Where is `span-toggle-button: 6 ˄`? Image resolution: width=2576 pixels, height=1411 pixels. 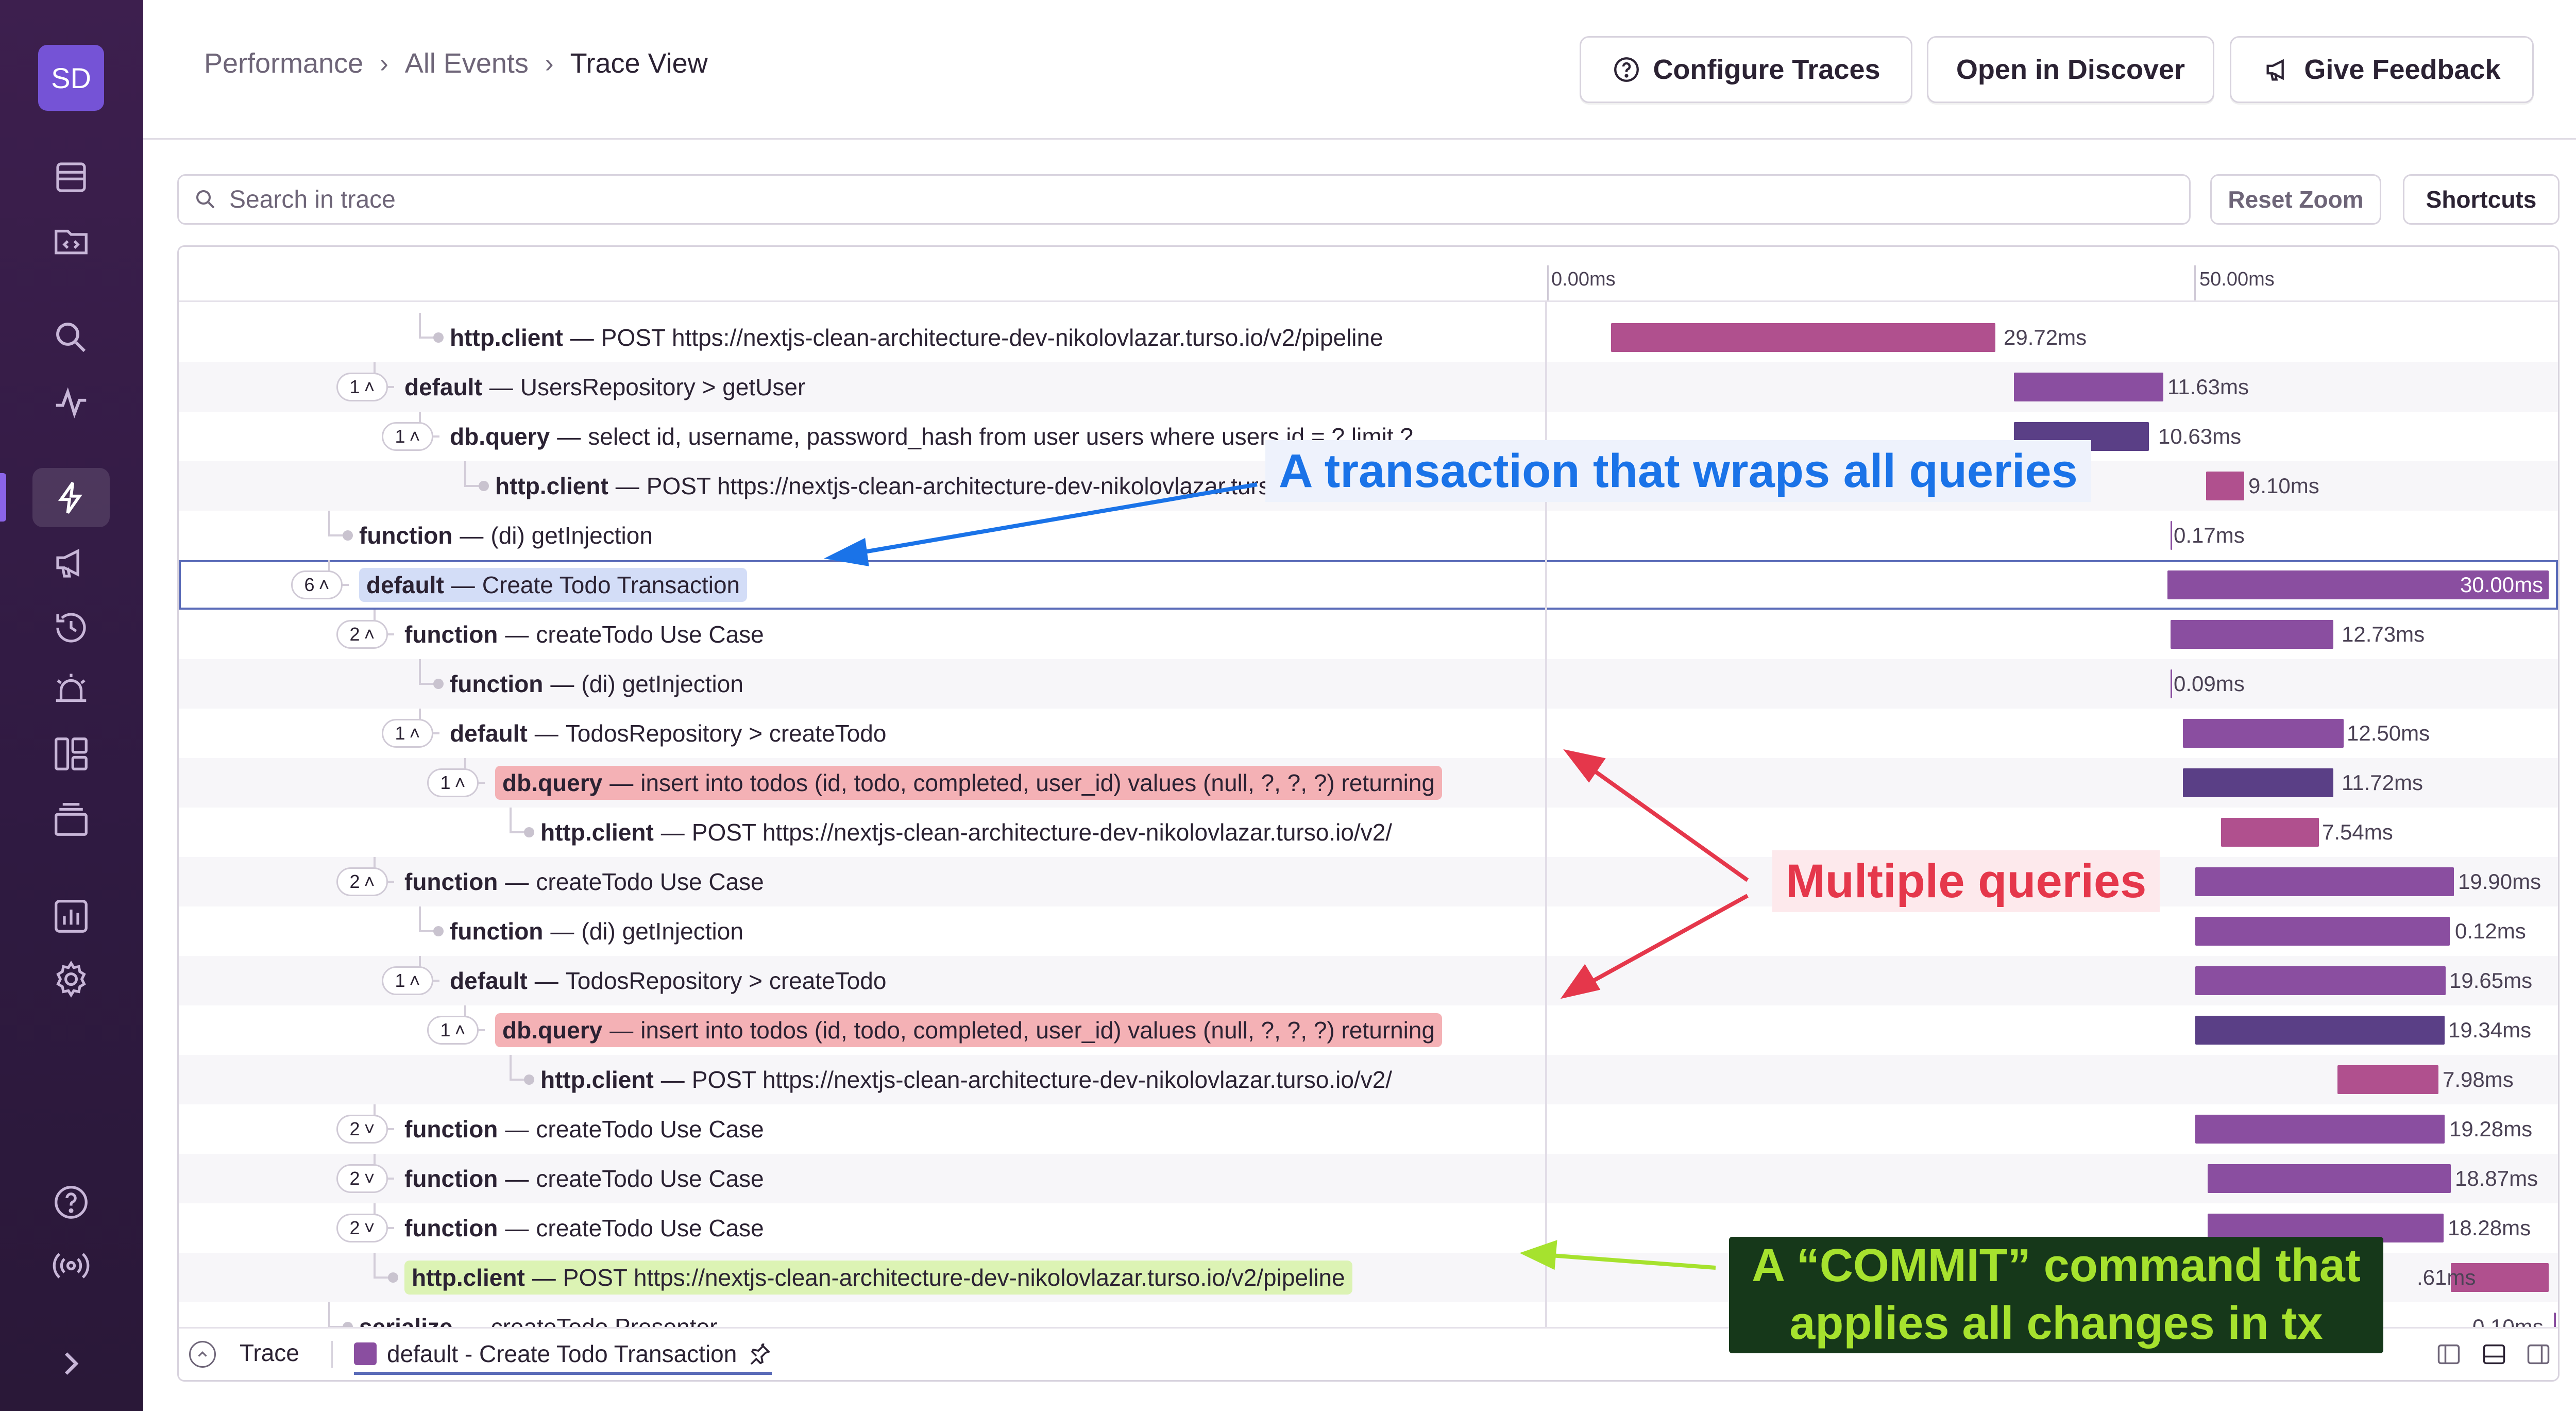 span-toggle-button: 6 ˄ is located at coordinates (317, 584).